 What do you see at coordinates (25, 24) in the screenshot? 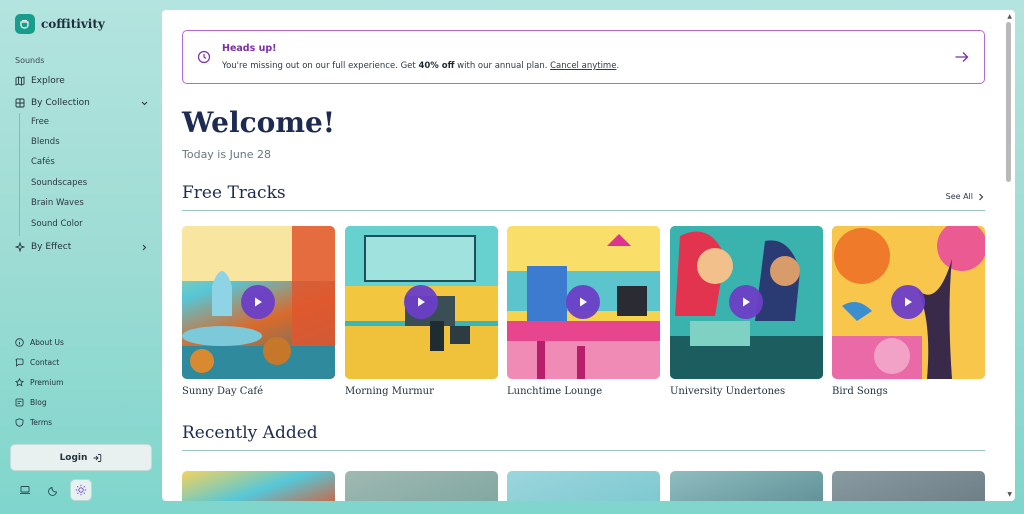
I see `coffee-cup-icon` at bounding box center [25, 24].